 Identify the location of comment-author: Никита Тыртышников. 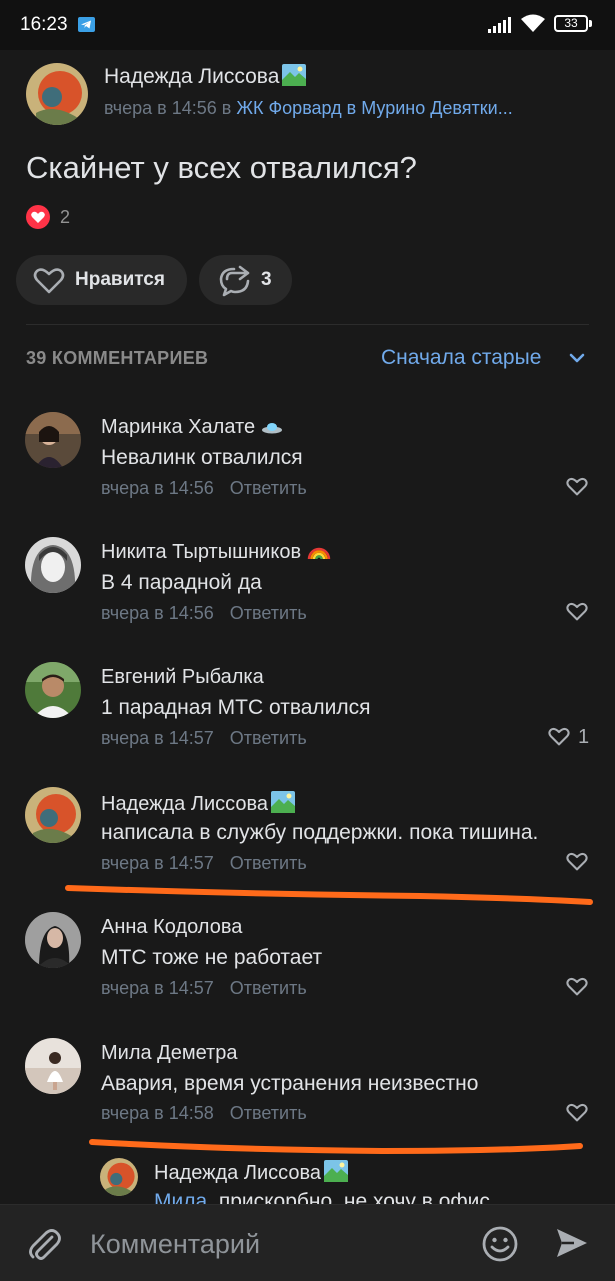
(216, 552).